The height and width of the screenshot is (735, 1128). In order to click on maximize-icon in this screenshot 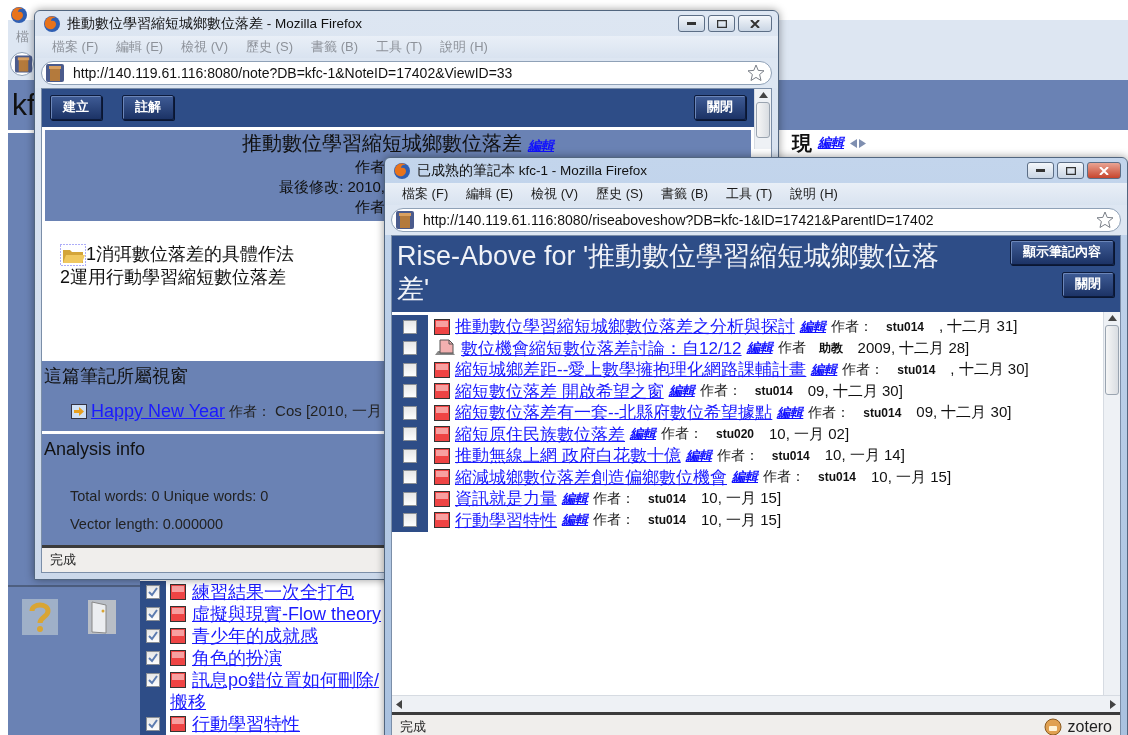, I will do `click(1070, 170)`.